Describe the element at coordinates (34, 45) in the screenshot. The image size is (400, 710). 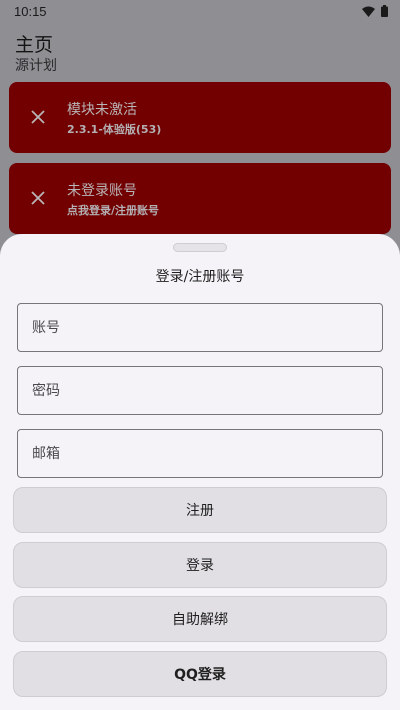
I see `page-title: 主页` at that location.